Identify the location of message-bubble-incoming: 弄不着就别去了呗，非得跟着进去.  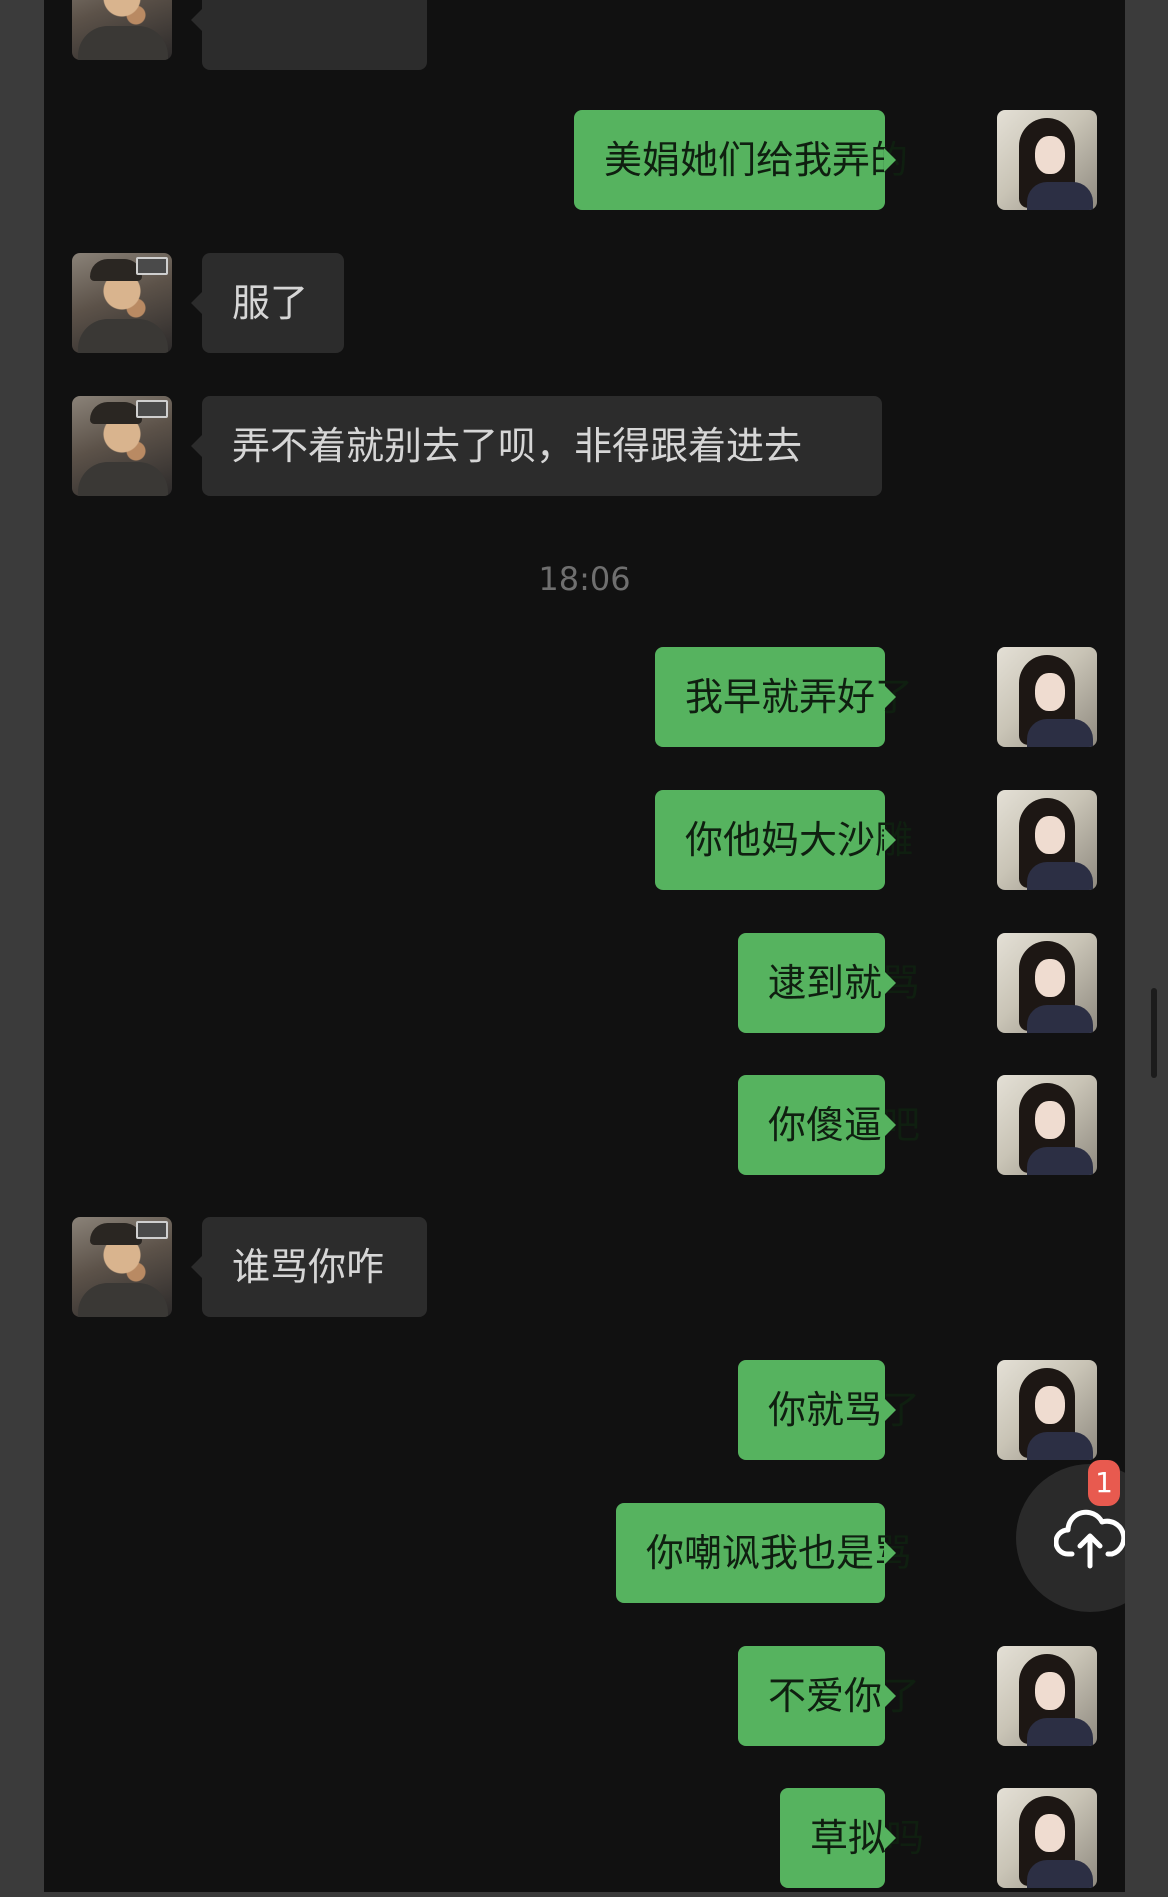
(536, 446).